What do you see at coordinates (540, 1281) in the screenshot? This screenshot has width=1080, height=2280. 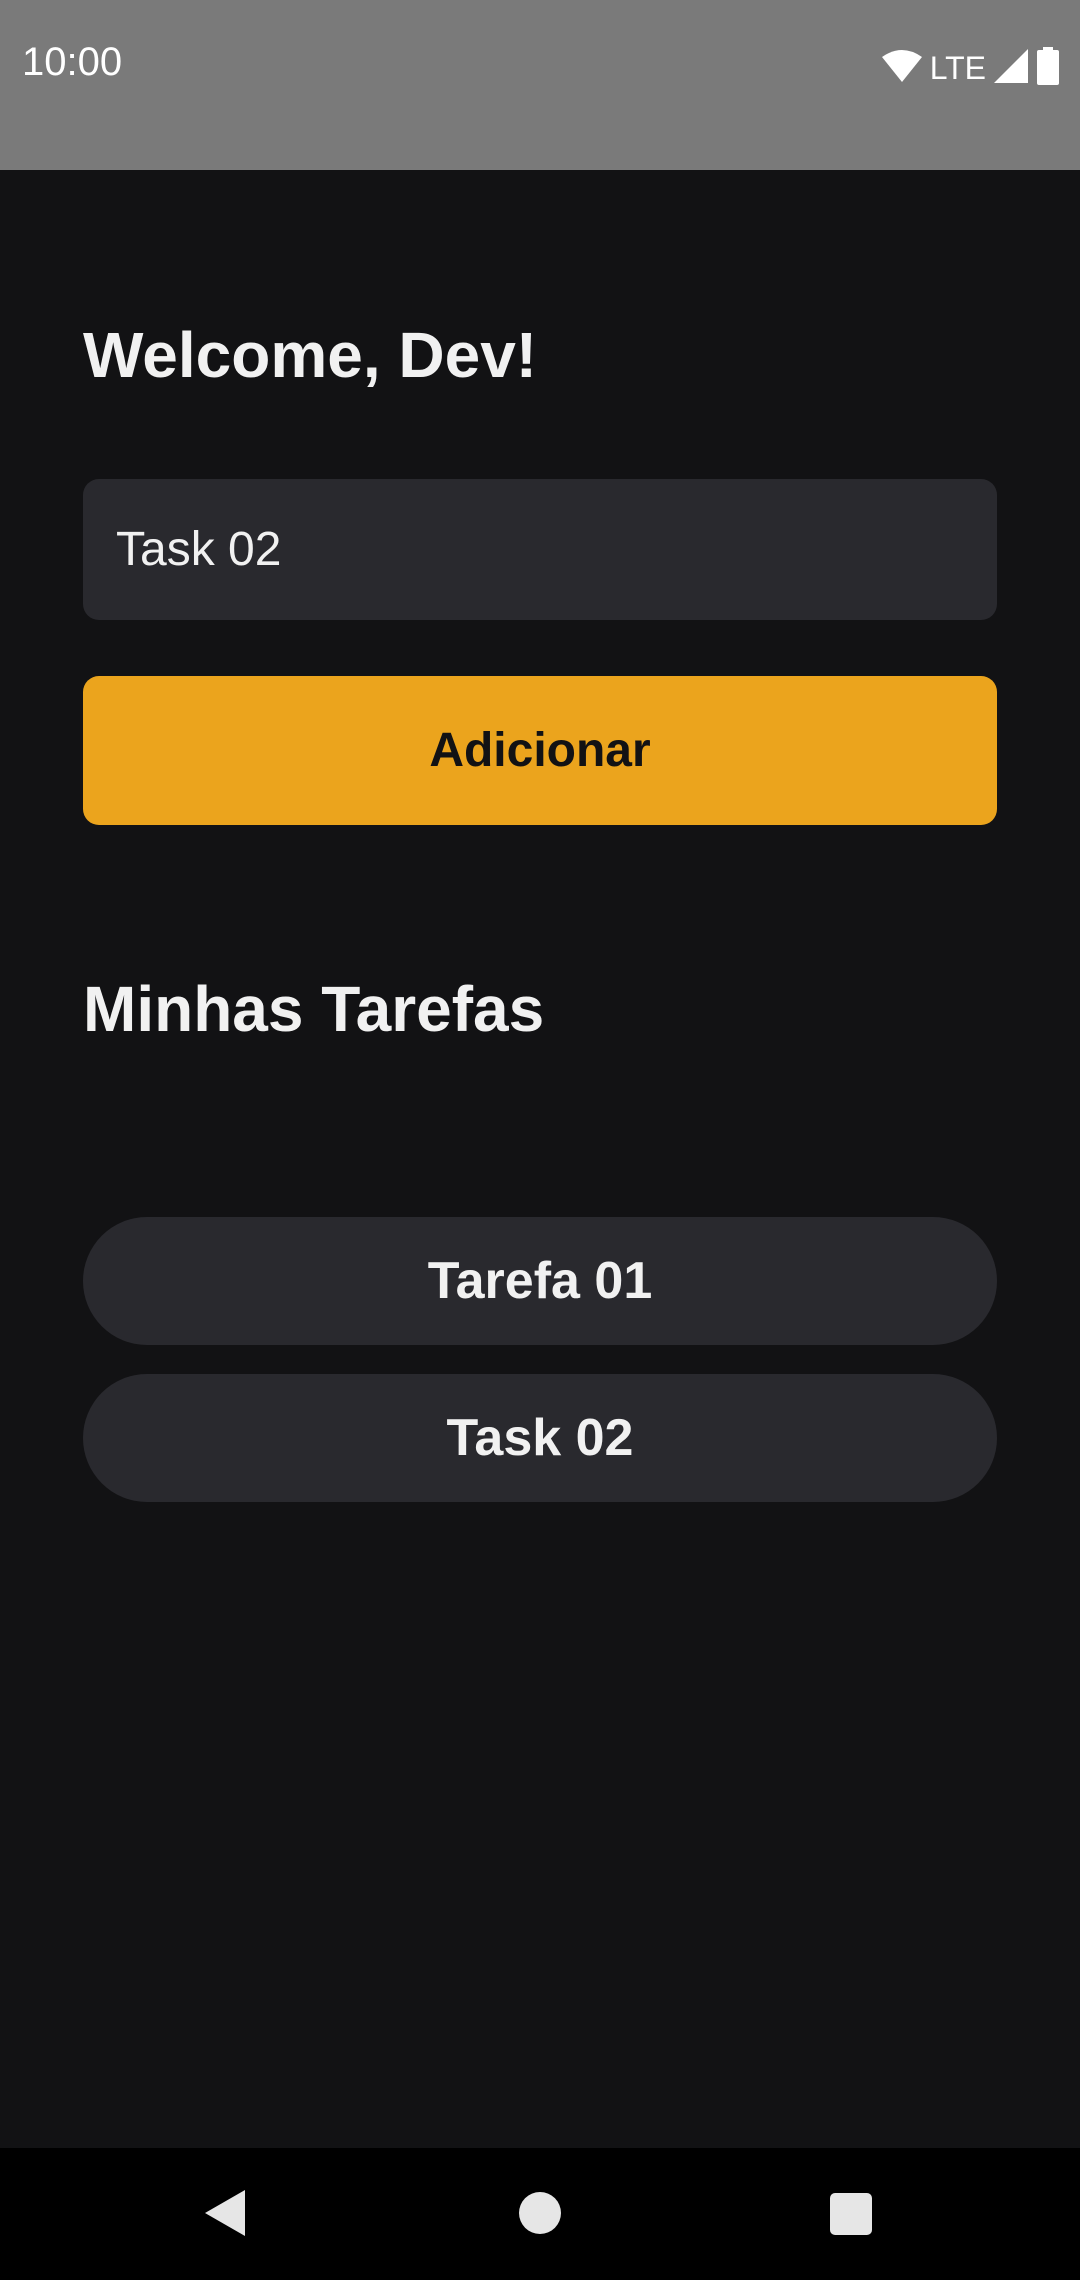 I see `task-item: Tarefa 01` at bounding box center [540, 1281].